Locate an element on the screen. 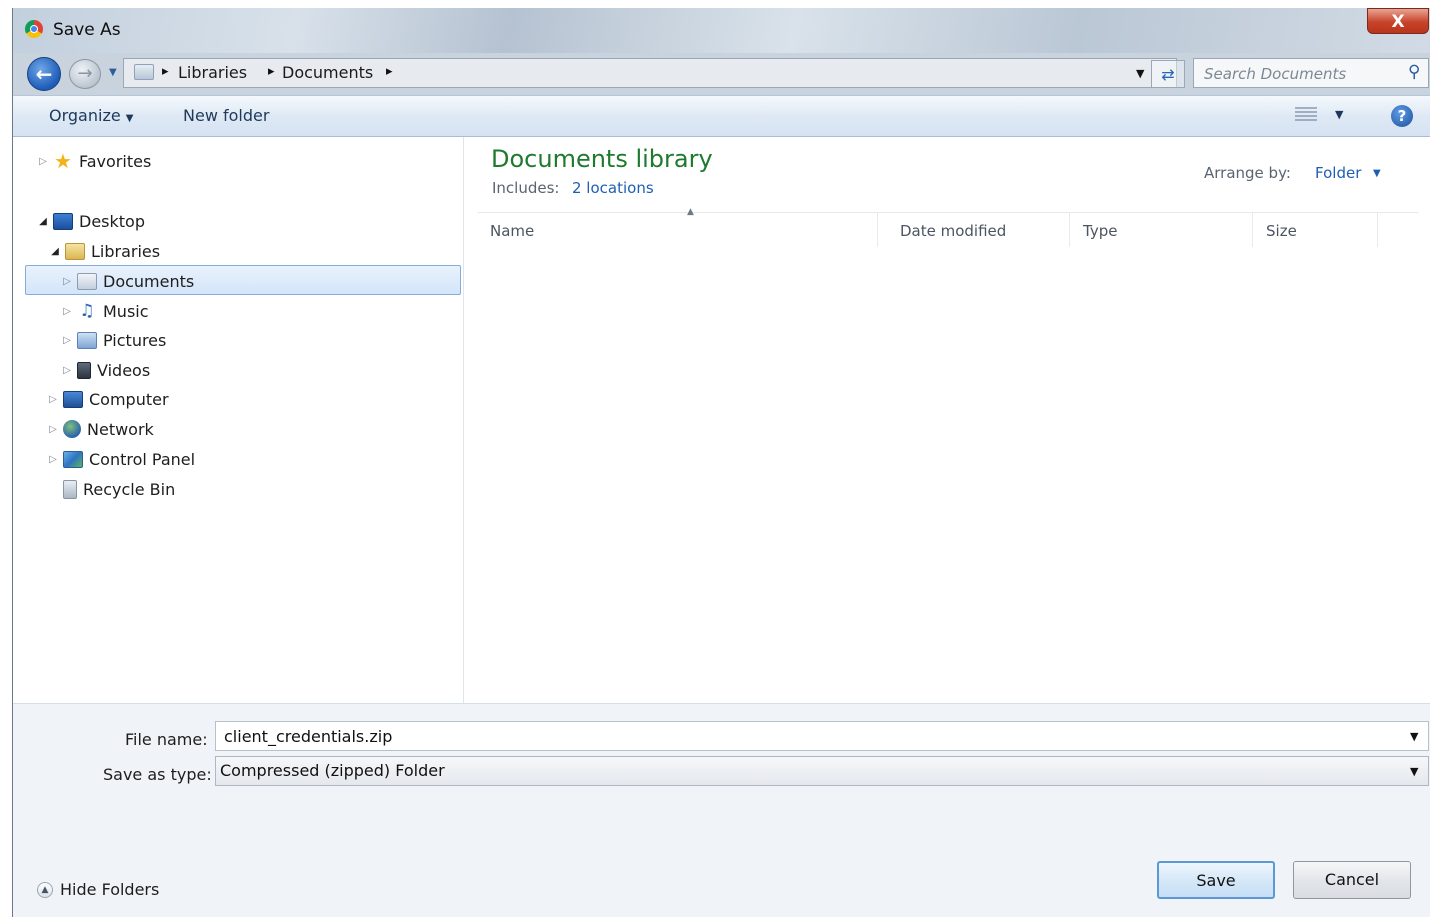  help-icon: ? is located at coordinates (1402, 116).